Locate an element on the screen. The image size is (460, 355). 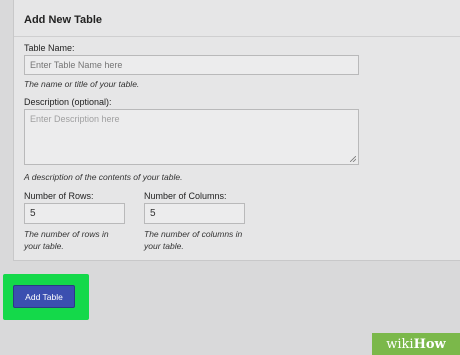
panel-title: Add New Table is located at coordinates (63, 20).